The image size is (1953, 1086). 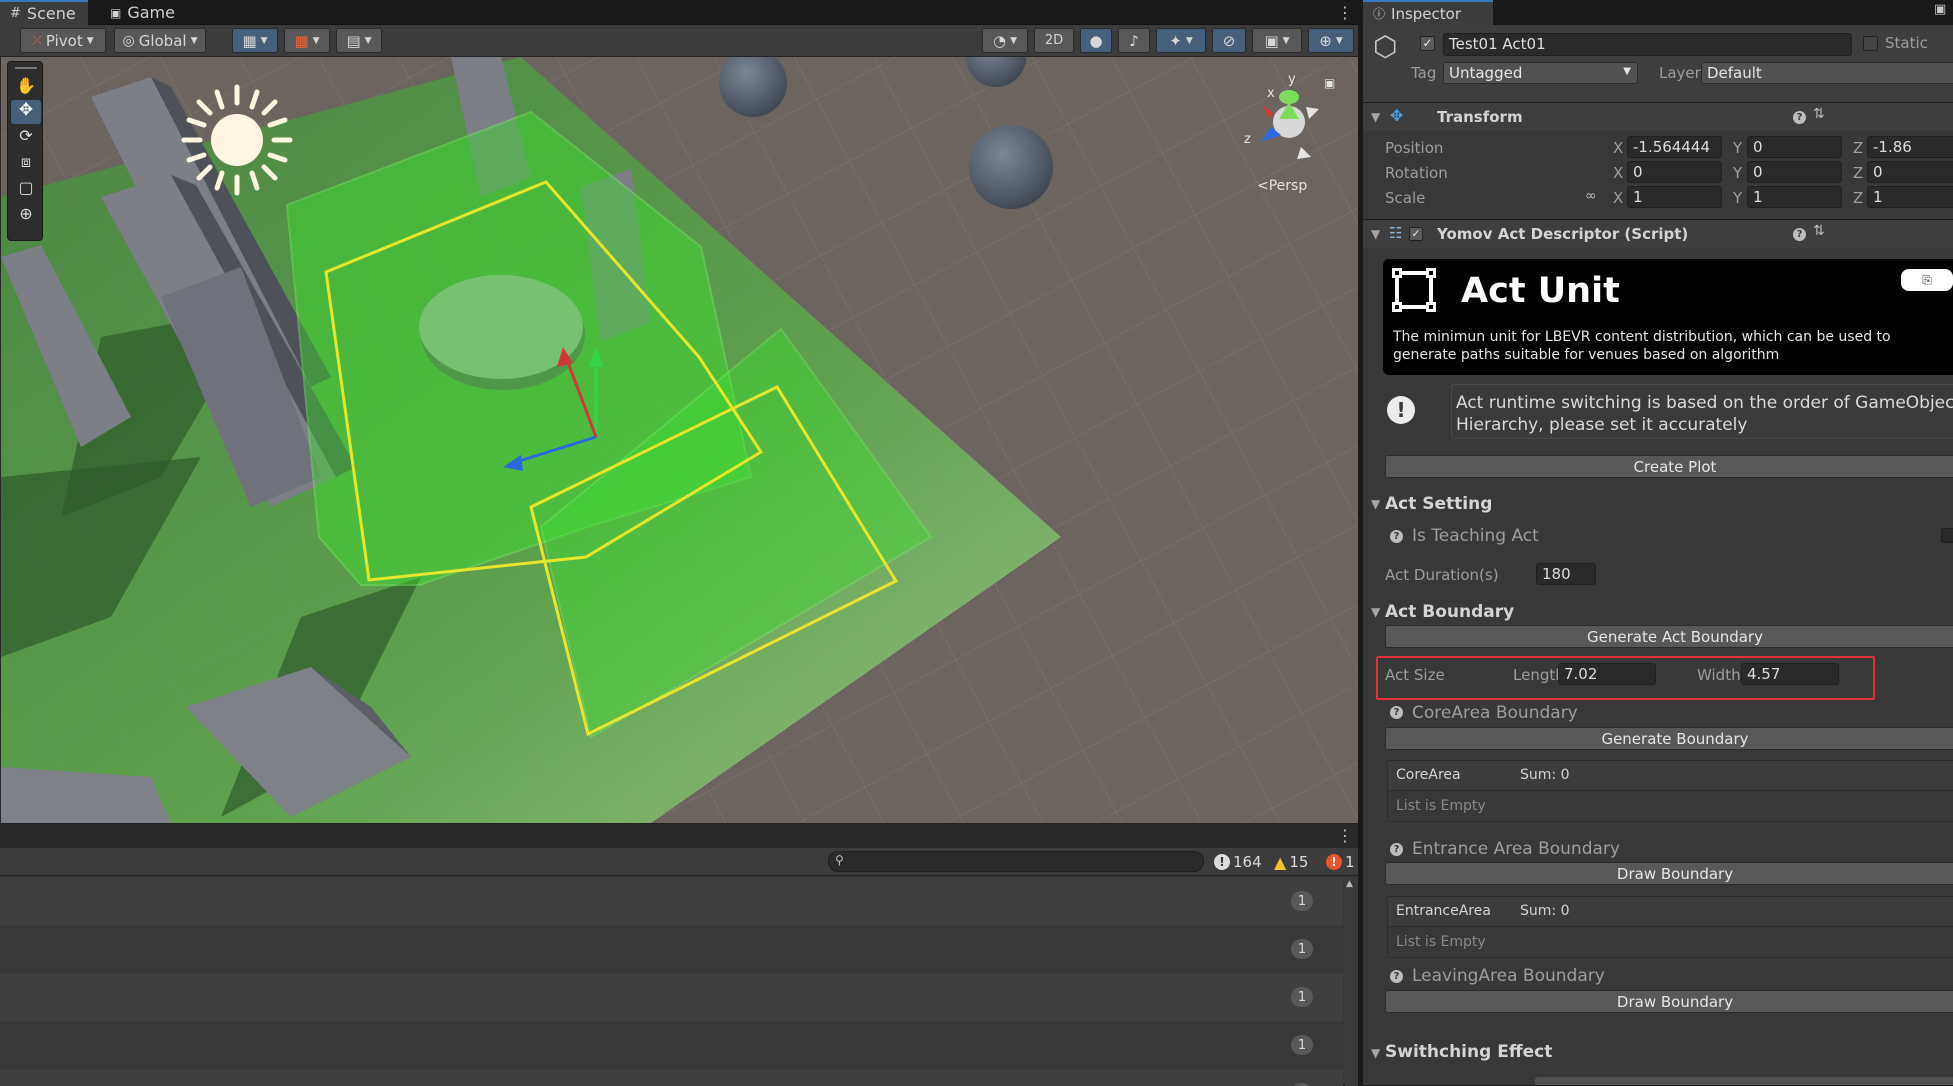 What do you see at coordinates (26, 163) in the screenshot?
I see `scale-tool-icon: ⧈` at bounding box center [26, 163].